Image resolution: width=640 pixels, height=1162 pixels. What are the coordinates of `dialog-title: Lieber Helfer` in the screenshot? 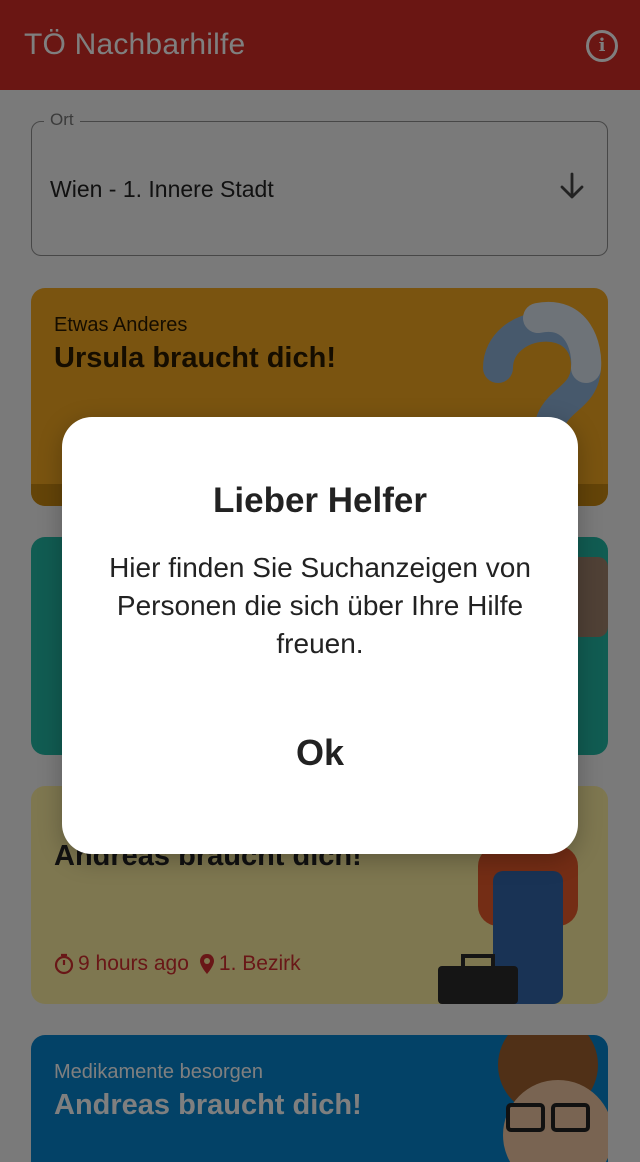 It's located at (320, 500).